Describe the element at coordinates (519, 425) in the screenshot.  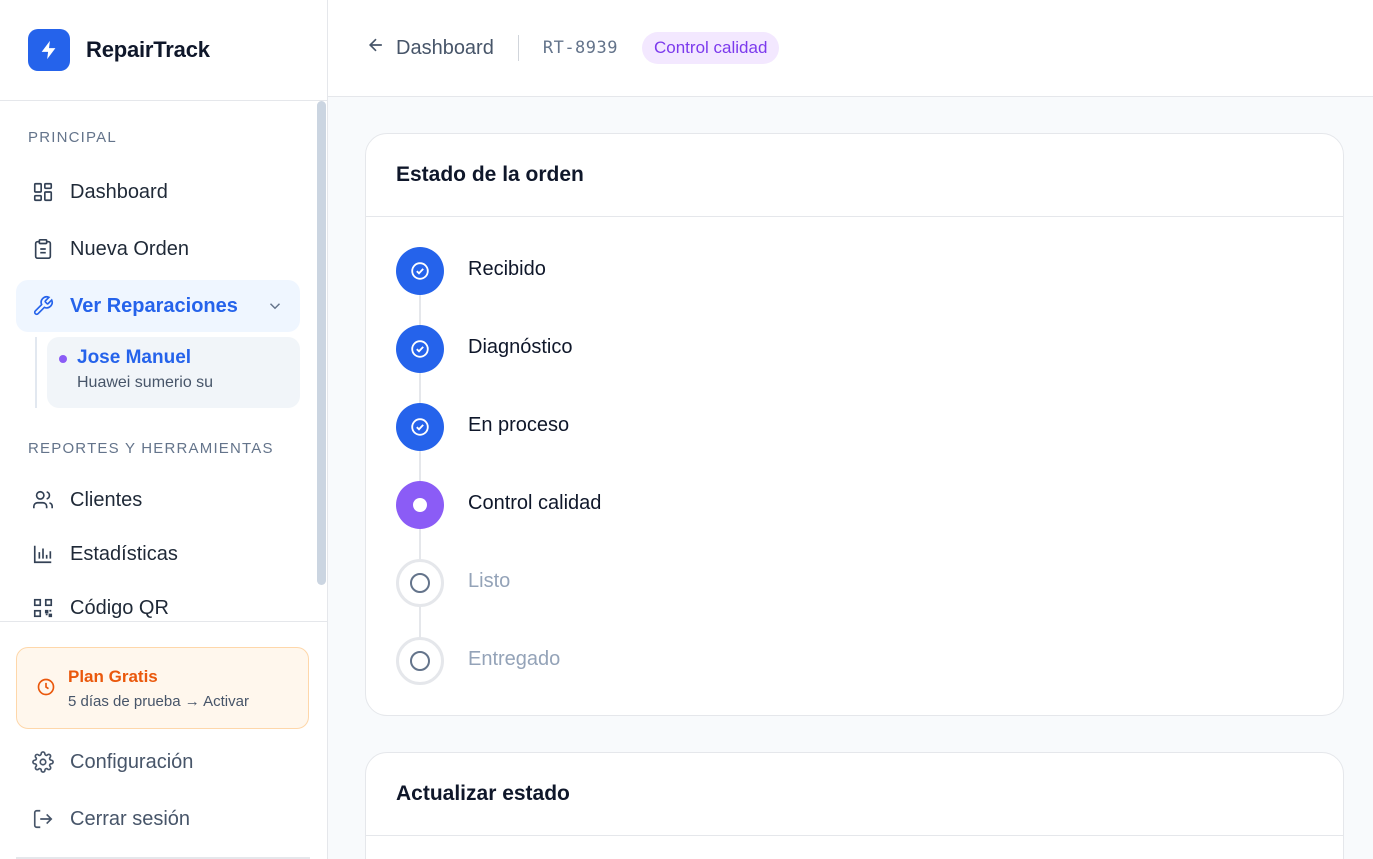
I see `timeline-step-label: En proceso` at that location.